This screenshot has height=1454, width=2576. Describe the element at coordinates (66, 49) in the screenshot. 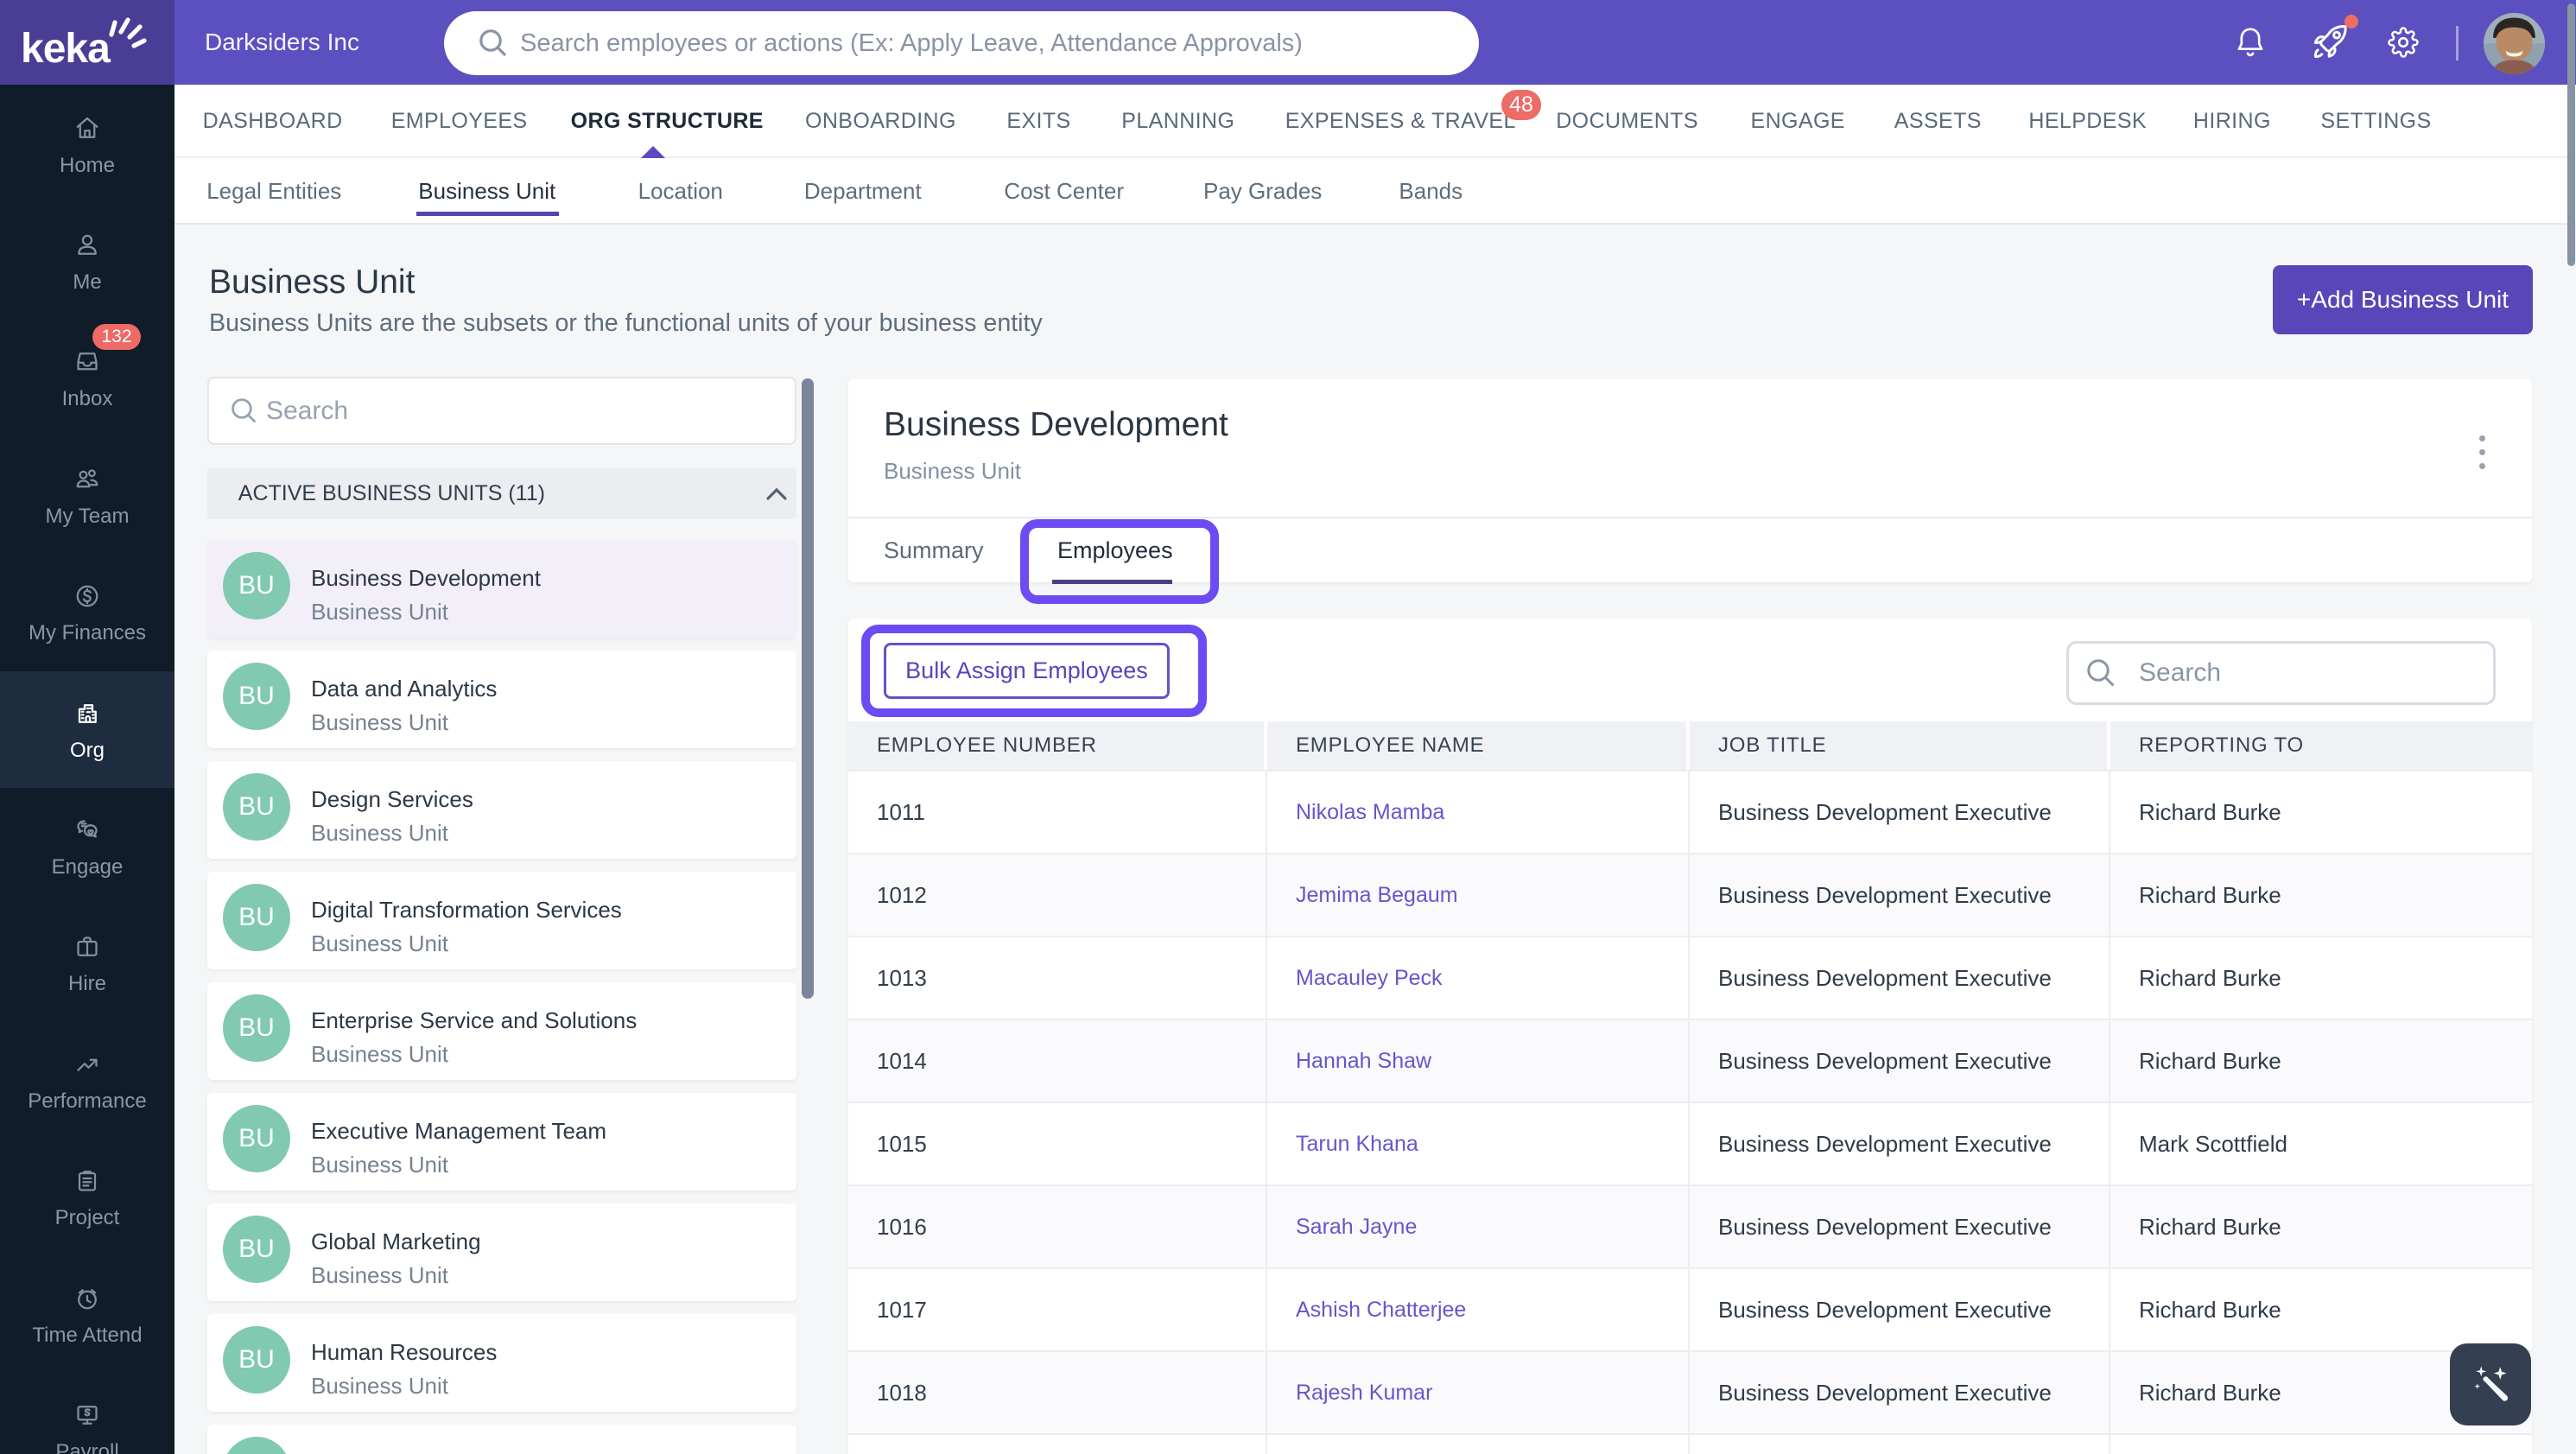

I see `svg-text: keka` at that location.